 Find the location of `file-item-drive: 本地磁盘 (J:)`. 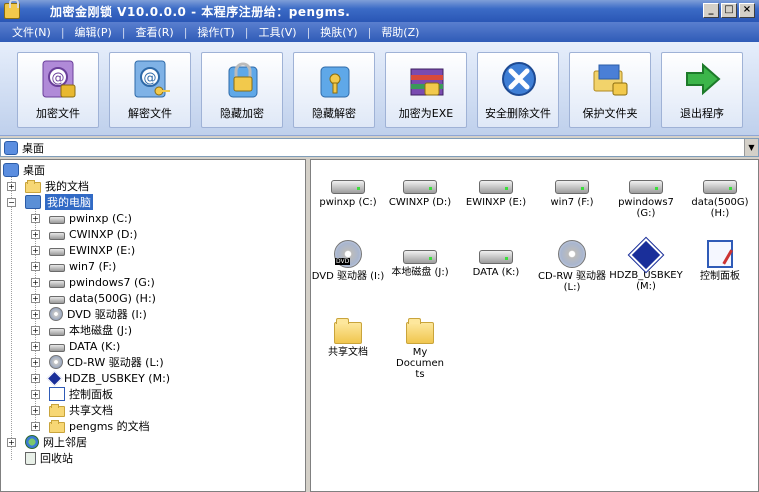

file-item-drive: 本地磁盘 (J:) is located at coordinates (420, 259).